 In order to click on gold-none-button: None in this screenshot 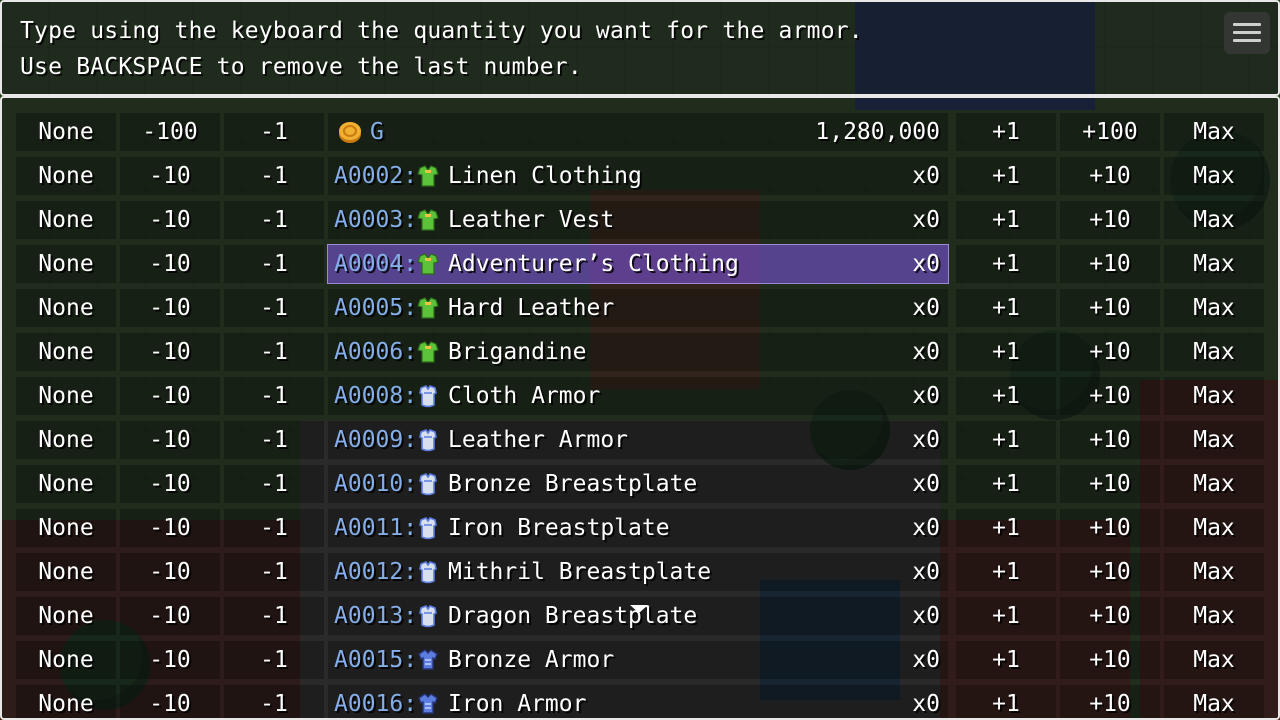, I will do `click(66, 132)`.